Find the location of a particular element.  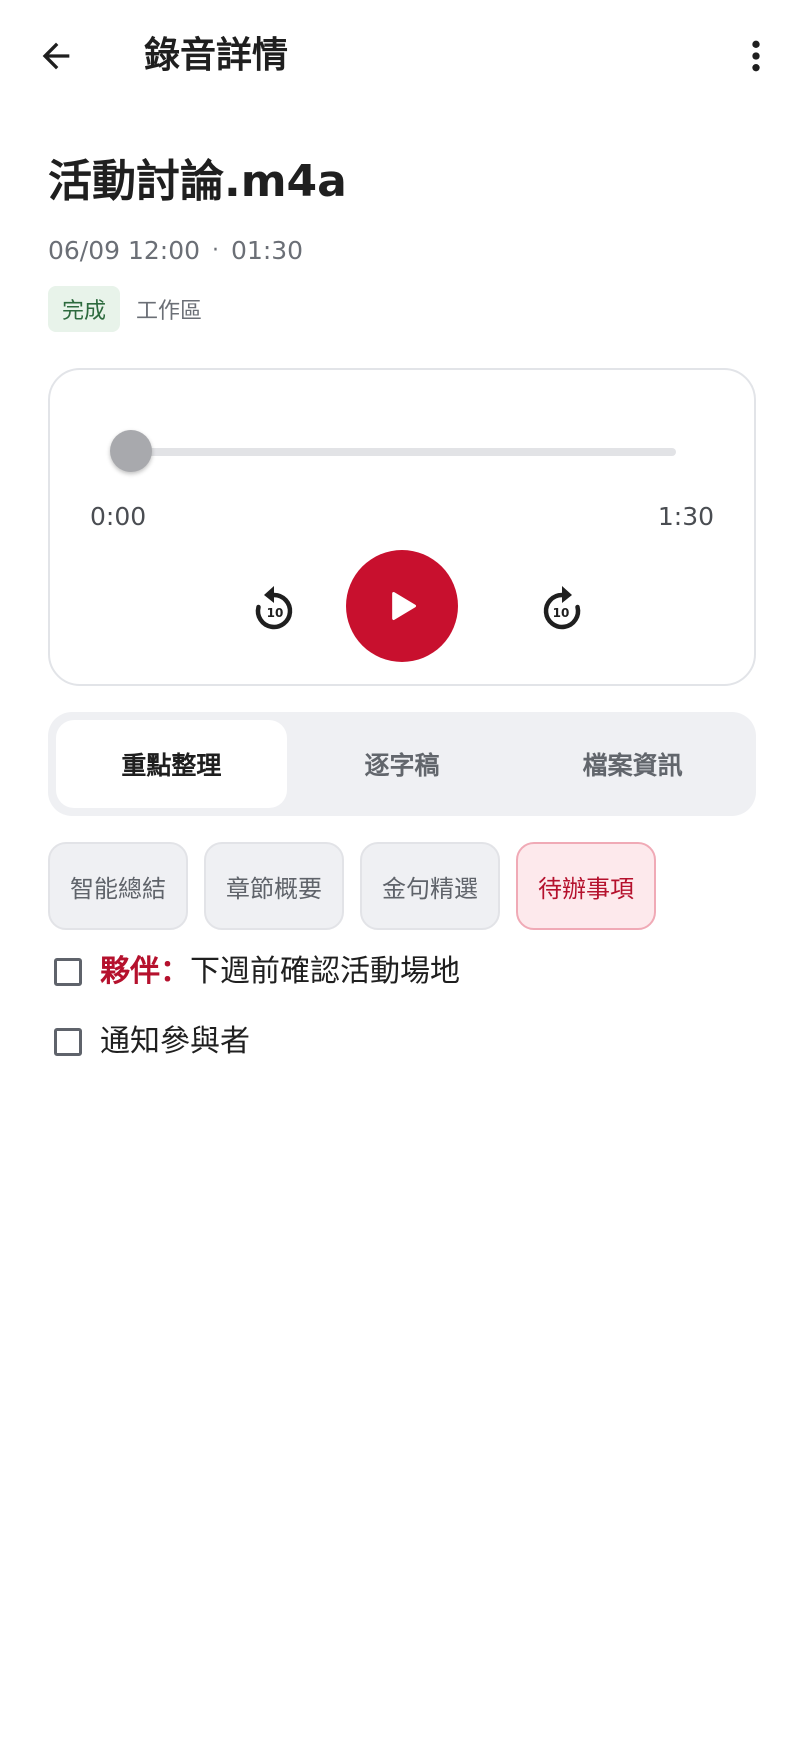

highlight-type-chips: 智能總結 章節概要 金句精選 待辦事項 is located at coordinates (352, 886).